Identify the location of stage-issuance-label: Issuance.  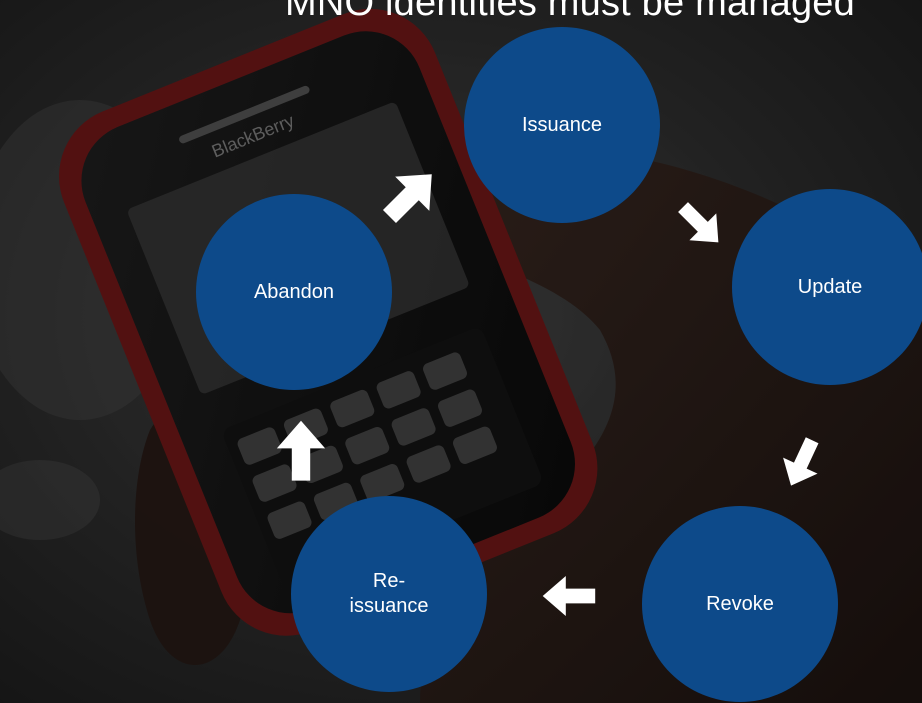
(562, 124).